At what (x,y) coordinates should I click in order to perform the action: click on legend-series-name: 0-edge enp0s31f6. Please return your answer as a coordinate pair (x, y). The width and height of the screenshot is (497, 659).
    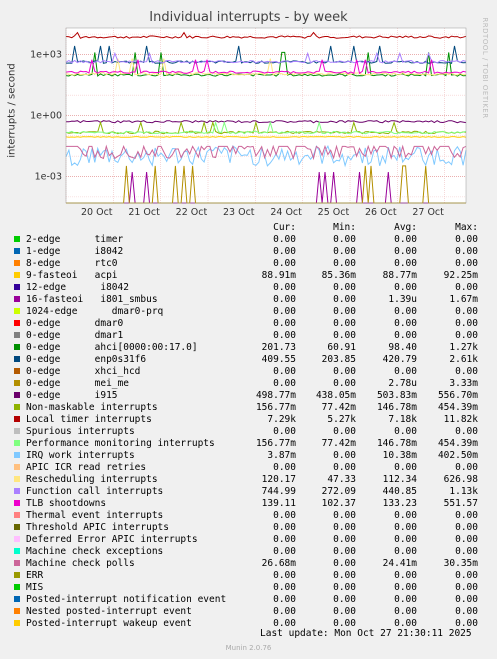
    Looking at the image, I should click on (86, 359).